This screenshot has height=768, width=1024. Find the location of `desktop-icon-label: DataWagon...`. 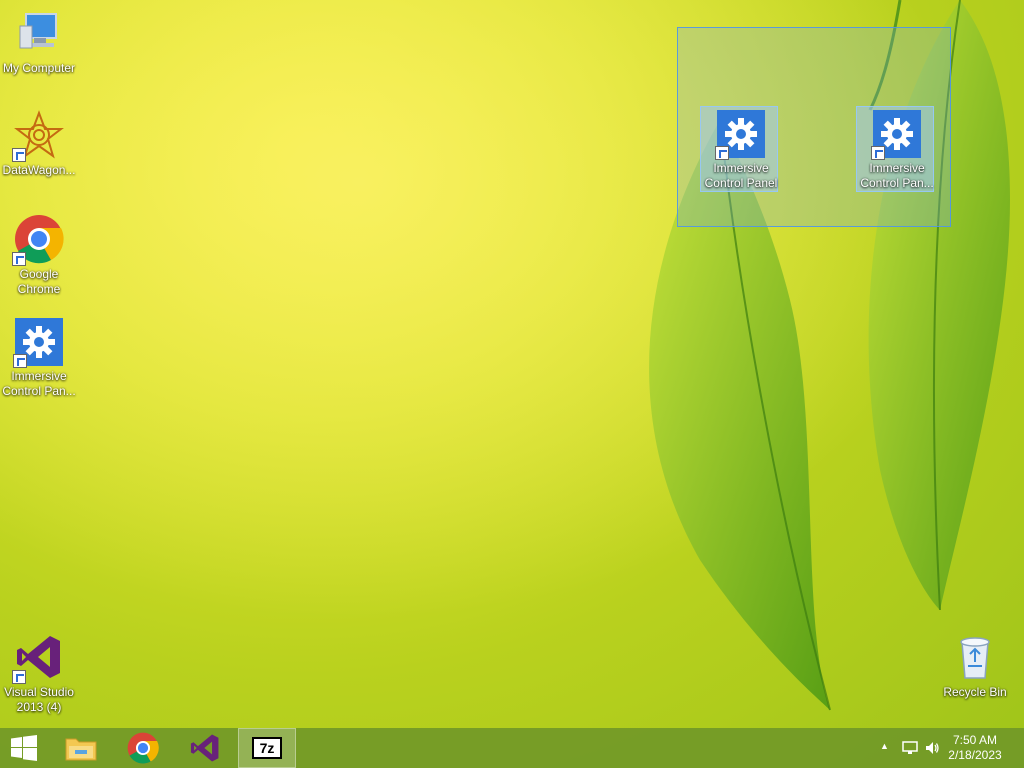

desktop-icon-label: DataWagon... is located at coordinates (39, 170).